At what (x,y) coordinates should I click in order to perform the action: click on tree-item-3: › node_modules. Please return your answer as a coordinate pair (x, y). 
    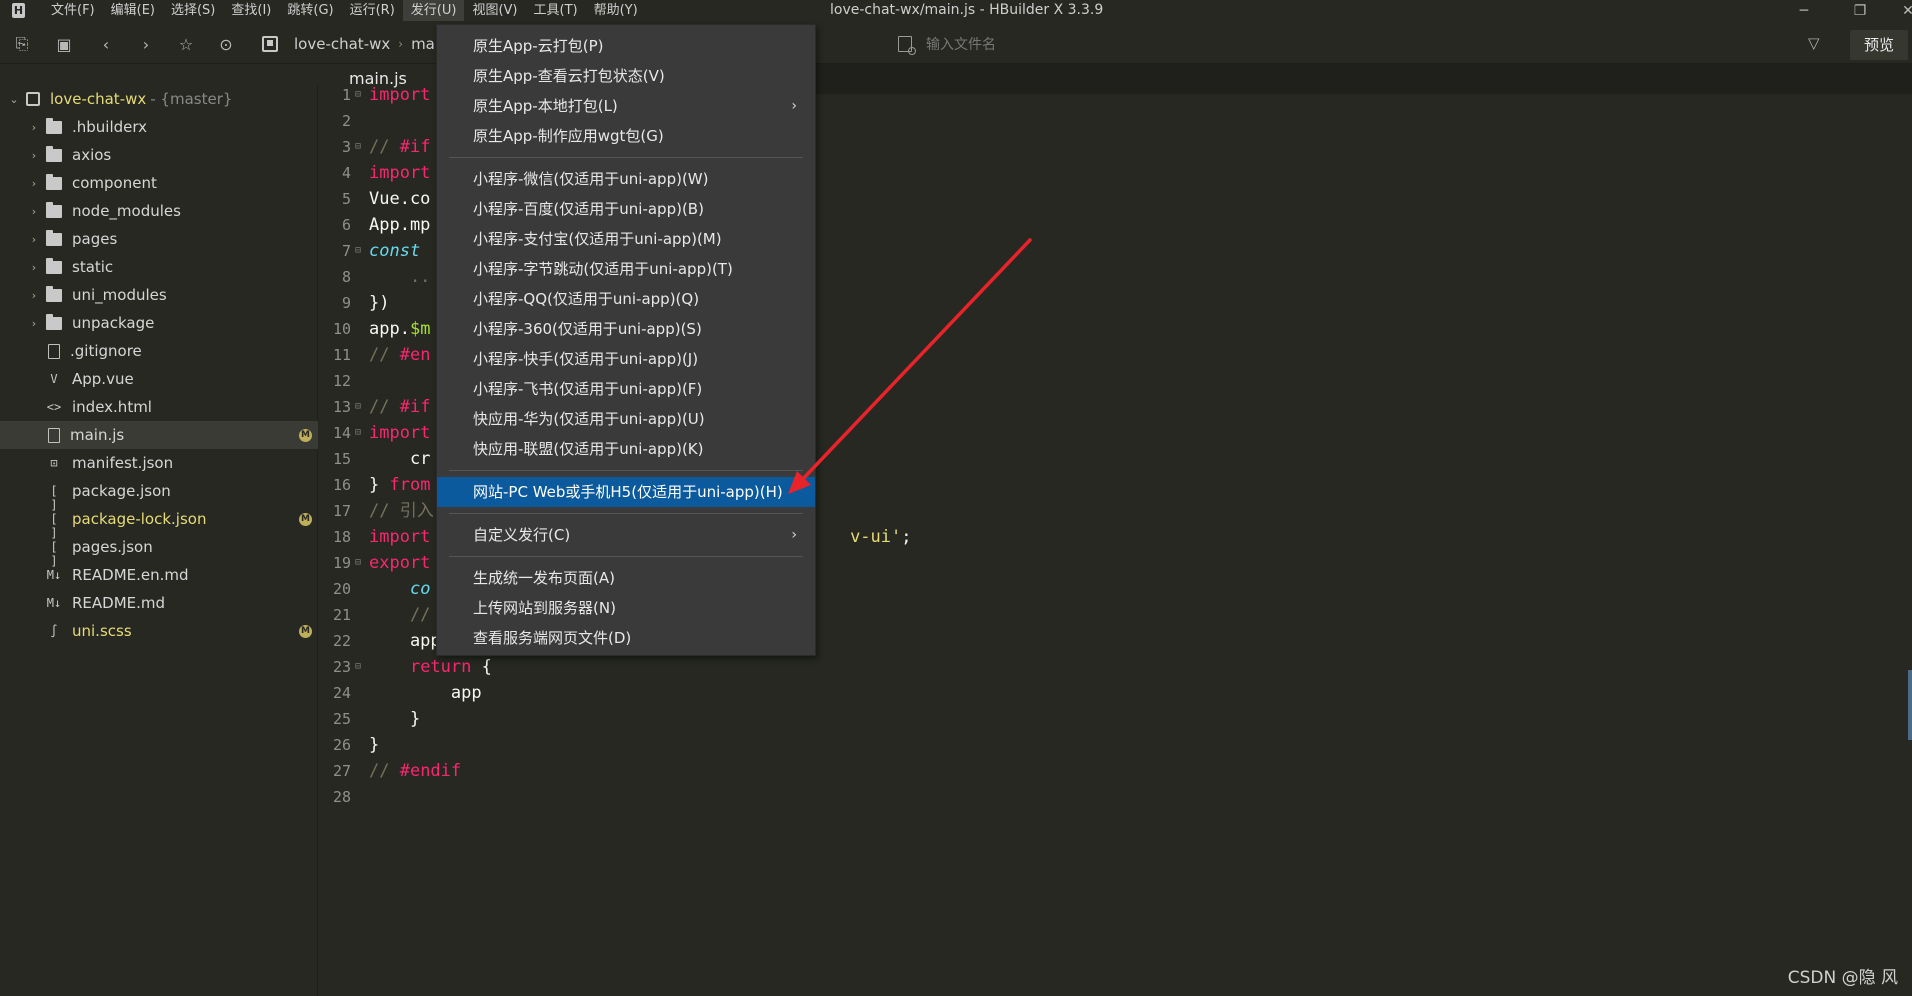
    Looking at the image, I should click on (159, 211).